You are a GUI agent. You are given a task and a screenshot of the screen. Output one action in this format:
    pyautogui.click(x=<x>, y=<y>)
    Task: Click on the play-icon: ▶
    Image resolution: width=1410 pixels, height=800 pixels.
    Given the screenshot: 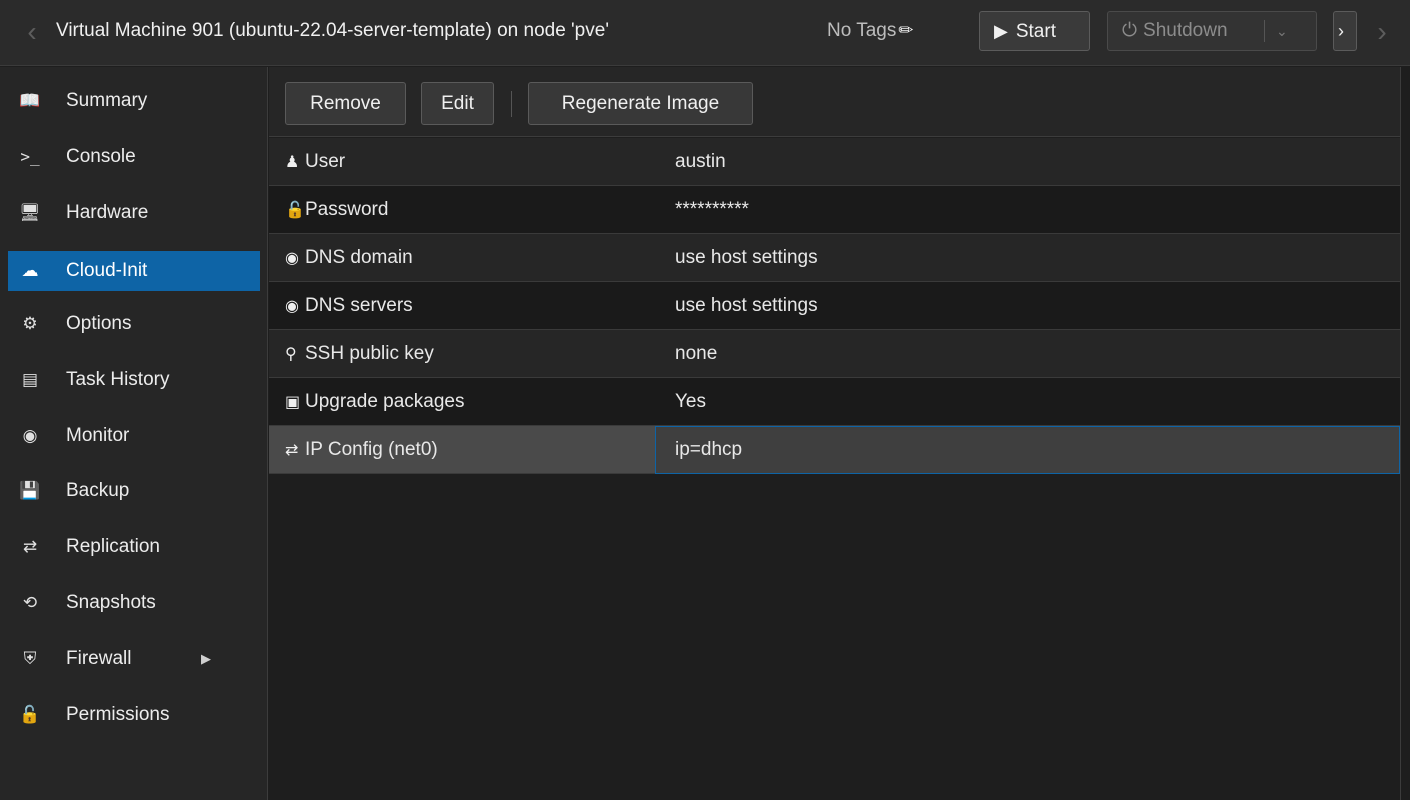 What is the action you would take?
    pyautogui.click(x=1001, y=31)
    